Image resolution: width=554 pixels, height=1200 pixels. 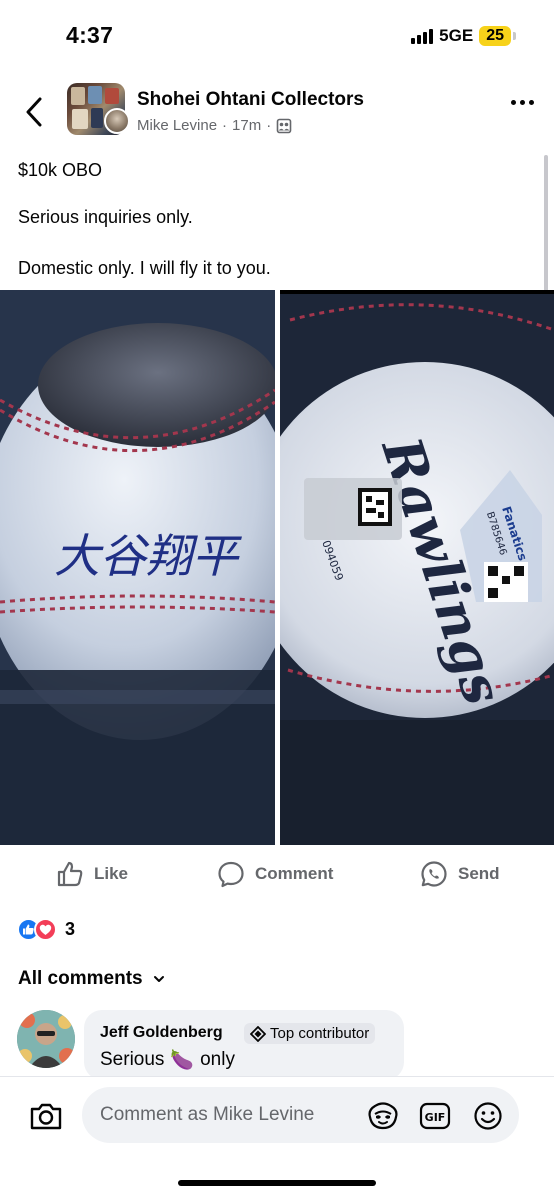 I want to click on comment-author: Jeff Goldenberg, so click(x=161, y=1033).